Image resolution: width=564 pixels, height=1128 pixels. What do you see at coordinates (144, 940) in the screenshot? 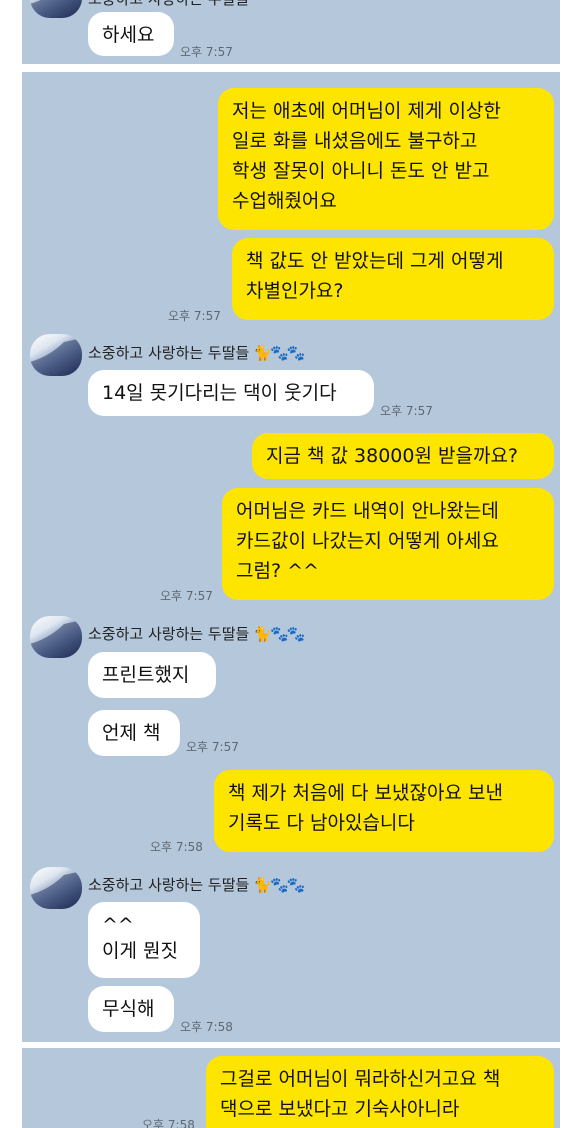
I see `message-bubble-other: ^^ 이게 뭔짓` at bounding box center [144, 940].